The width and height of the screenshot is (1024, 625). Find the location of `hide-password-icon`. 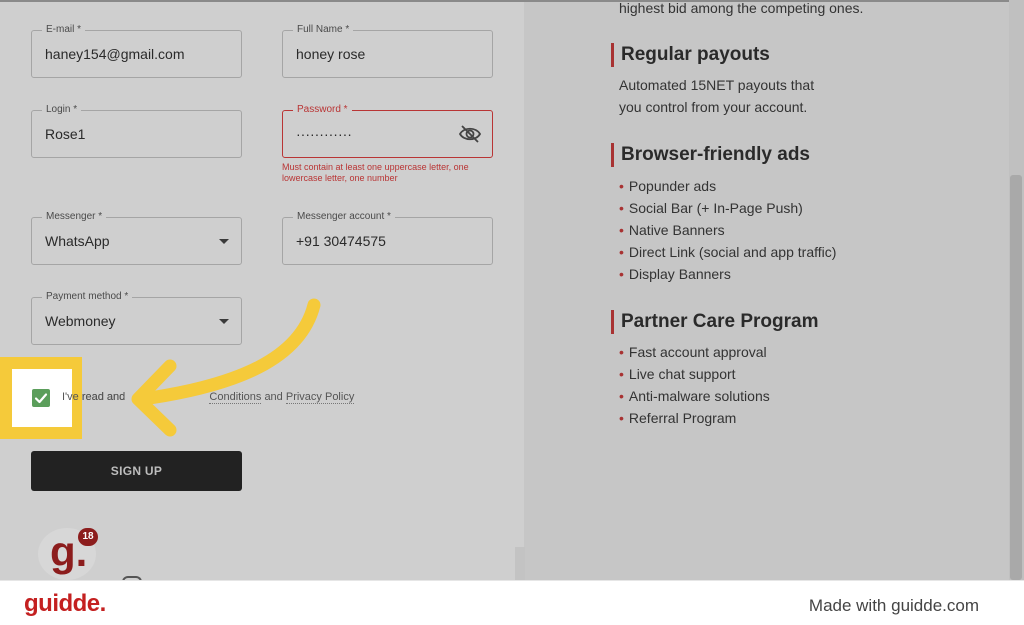

hide-password-icon is located at coordinates (470, 134).